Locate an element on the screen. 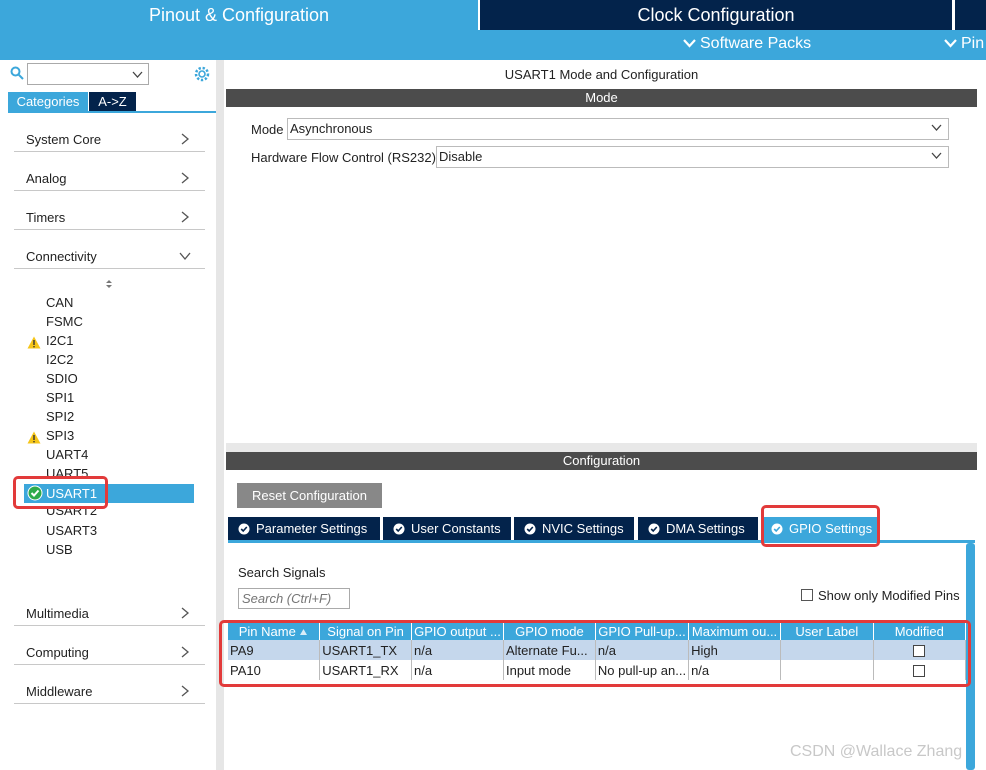 The width and height of the screenshot is (986, 770). category-label: Connectivity is located at coordinates (61, 256).